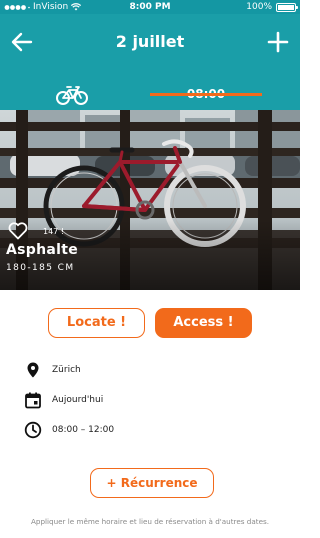 Image resolution: width=320 pixels, height=538 pixels. What do you see at coordinates (206, 94) in the screenshot?
I see `active-tab-indicator` at bounding box center [206, 94].